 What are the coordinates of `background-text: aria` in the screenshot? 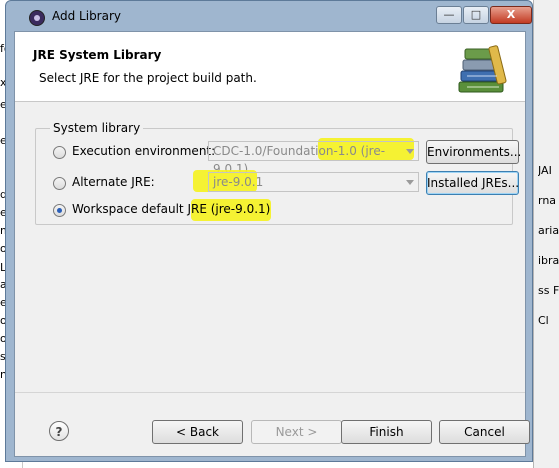 It's located at (548, 230).